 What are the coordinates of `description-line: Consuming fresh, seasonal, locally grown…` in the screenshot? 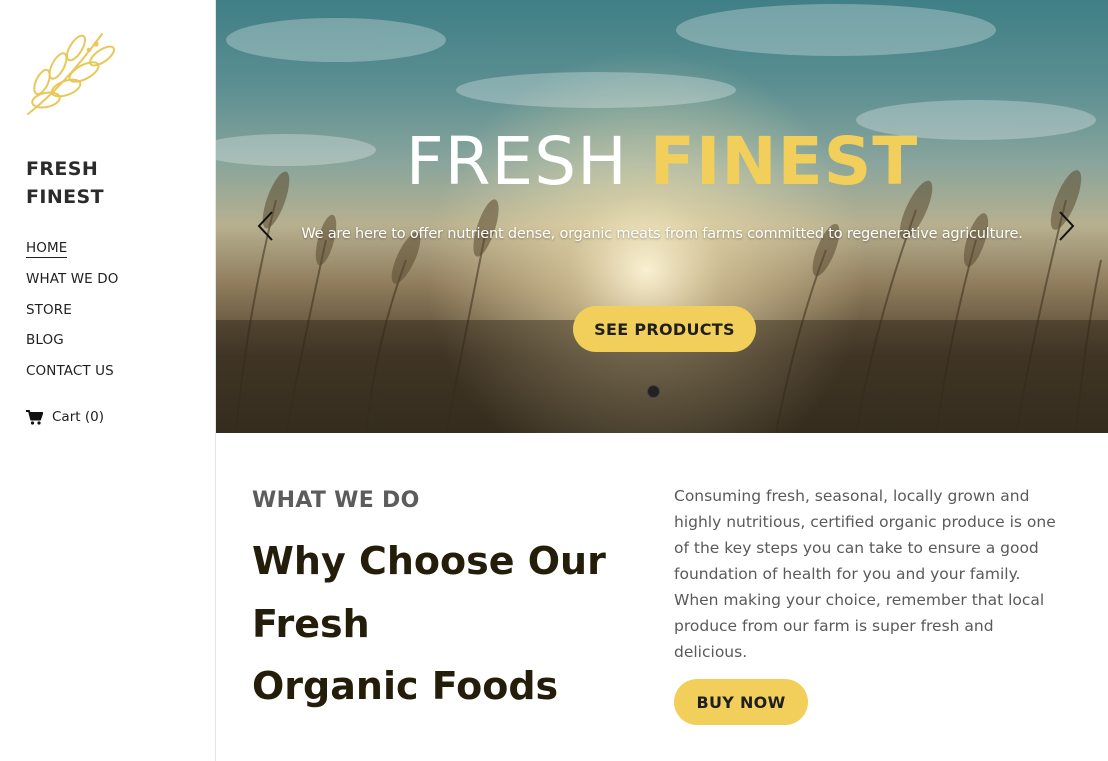 It's located at (852, 496).